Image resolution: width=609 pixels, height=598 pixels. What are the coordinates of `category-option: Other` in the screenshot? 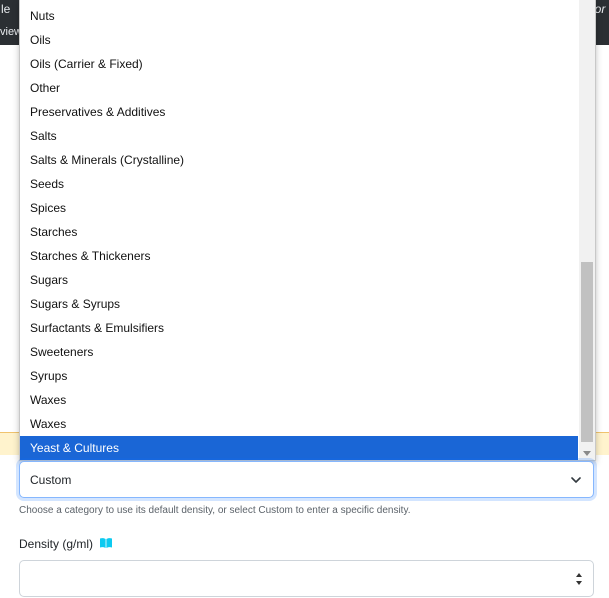 It's located at (299, 88).